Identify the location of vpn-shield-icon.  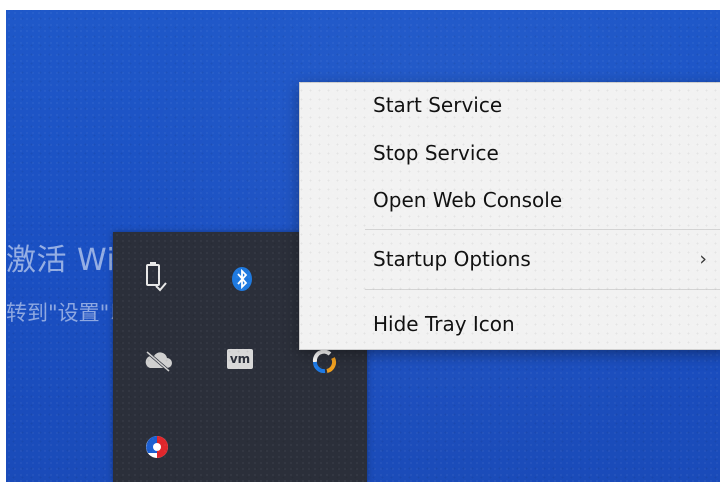
(157, 447).